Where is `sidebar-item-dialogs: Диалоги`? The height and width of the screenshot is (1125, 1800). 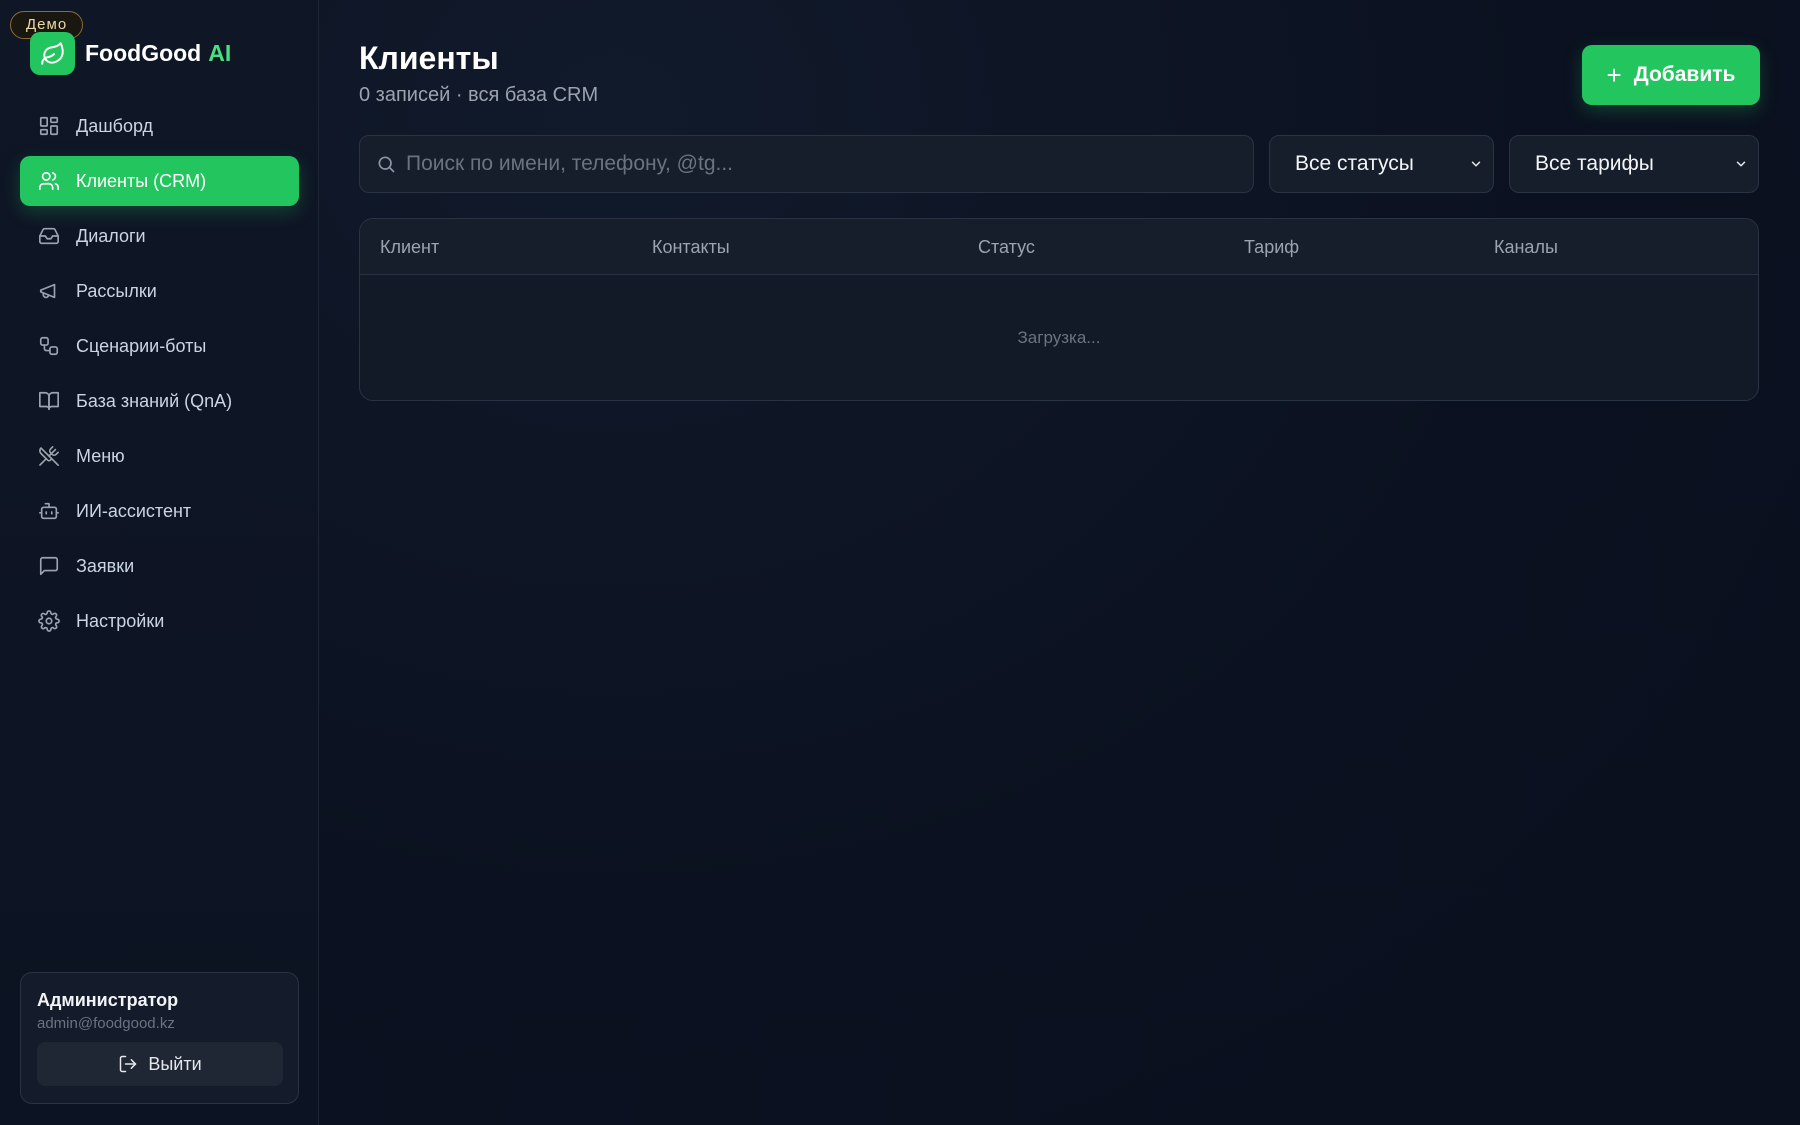 sidebar-item-dialogs: Диалоги is located at coordinates (159, 236).